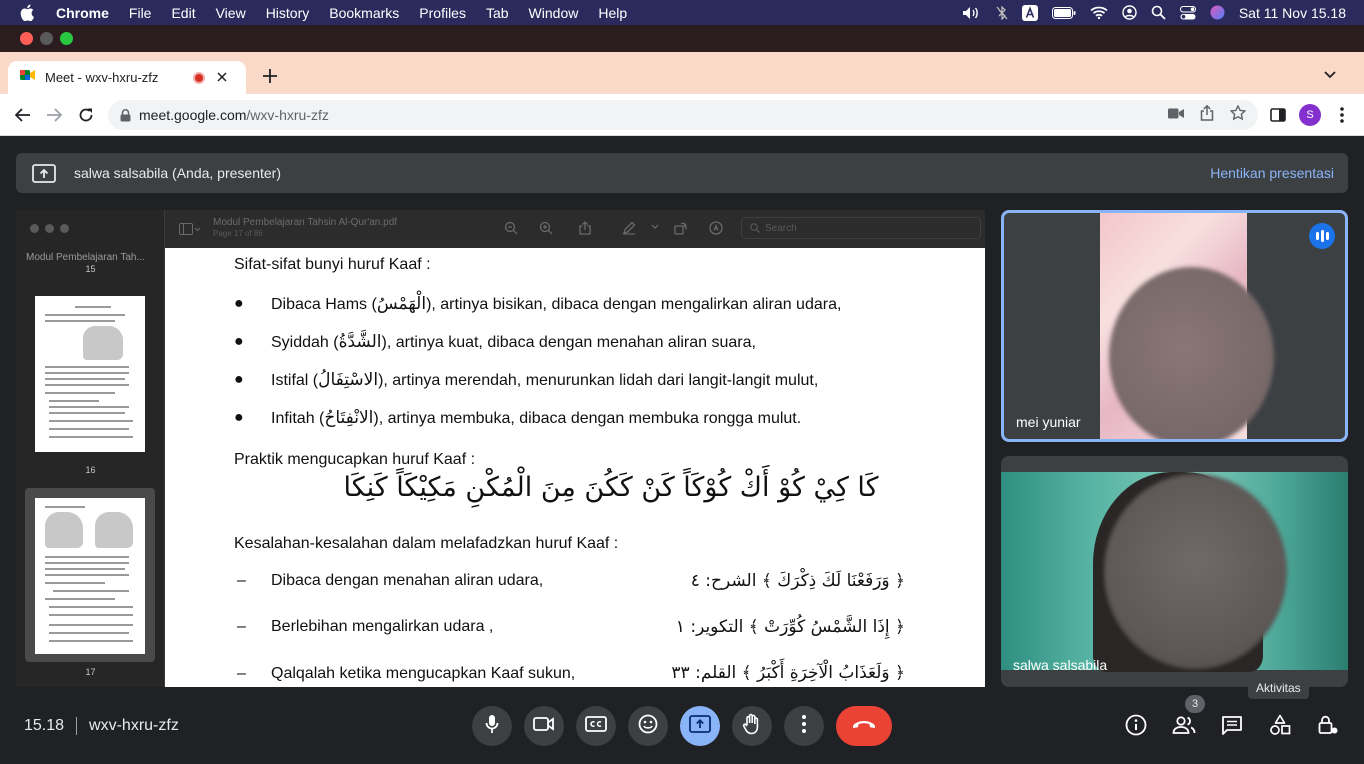 Image resolution: width=1364 pixels, height=764 pixels. I want to click on zoom-window-button, so click(66, 38).